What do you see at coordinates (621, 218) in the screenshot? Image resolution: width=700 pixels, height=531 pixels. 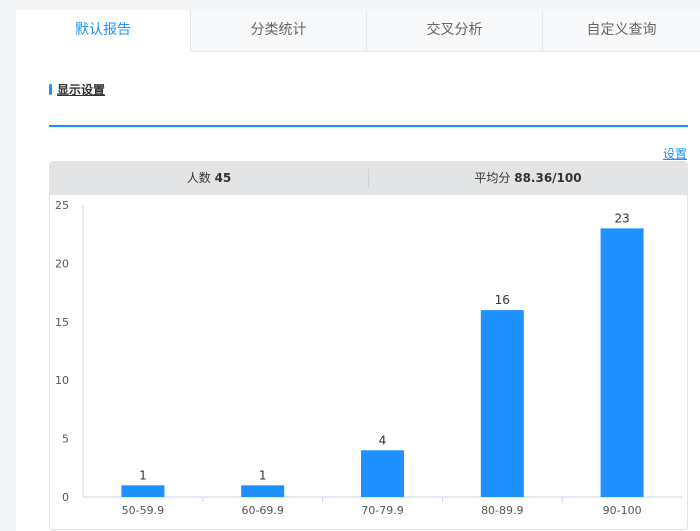 I see `bar-value-label: 23` at bounding box center [621, 218].